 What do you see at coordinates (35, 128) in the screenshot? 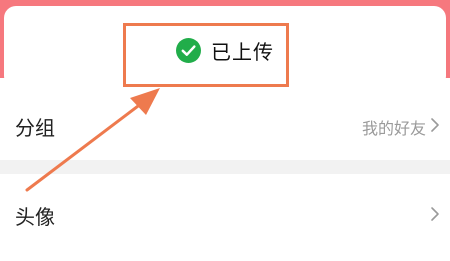
I see `group-label: 分组` at bounding box center [35, 128].